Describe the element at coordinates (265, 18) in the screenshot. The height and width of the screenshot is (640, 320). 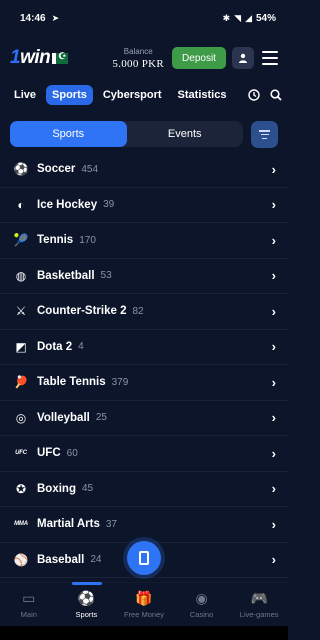
I see `battery-level: 54%` at that location.